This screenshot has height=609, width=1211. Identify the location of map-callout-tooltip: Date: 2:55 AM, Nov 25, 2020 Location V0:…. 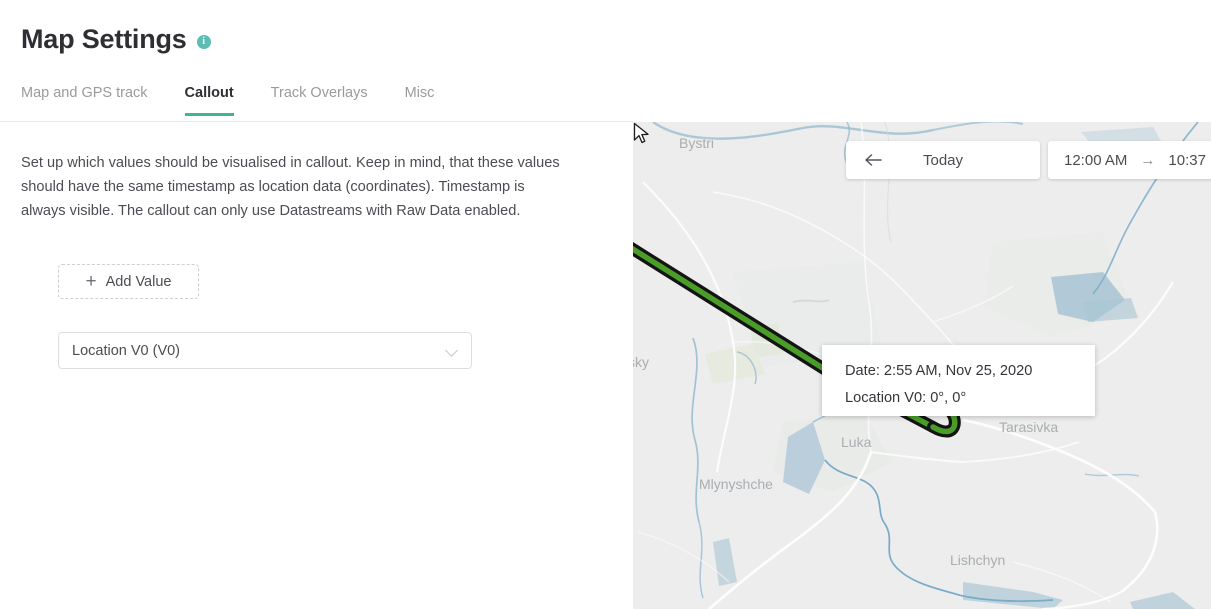
(958, 380).